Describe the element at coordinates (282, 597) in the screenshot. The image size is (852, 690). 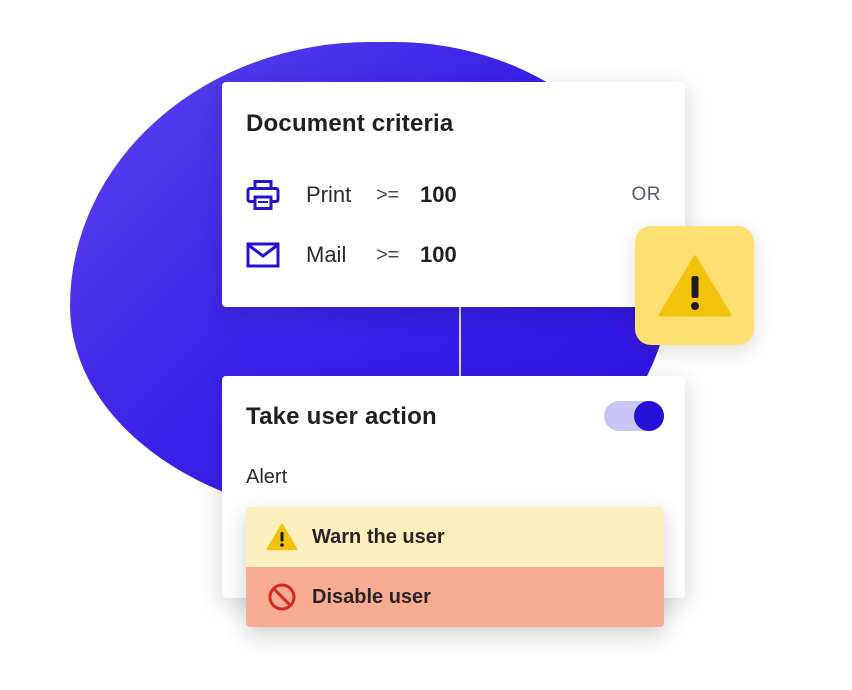
I see `prohibited-icon` at that location.